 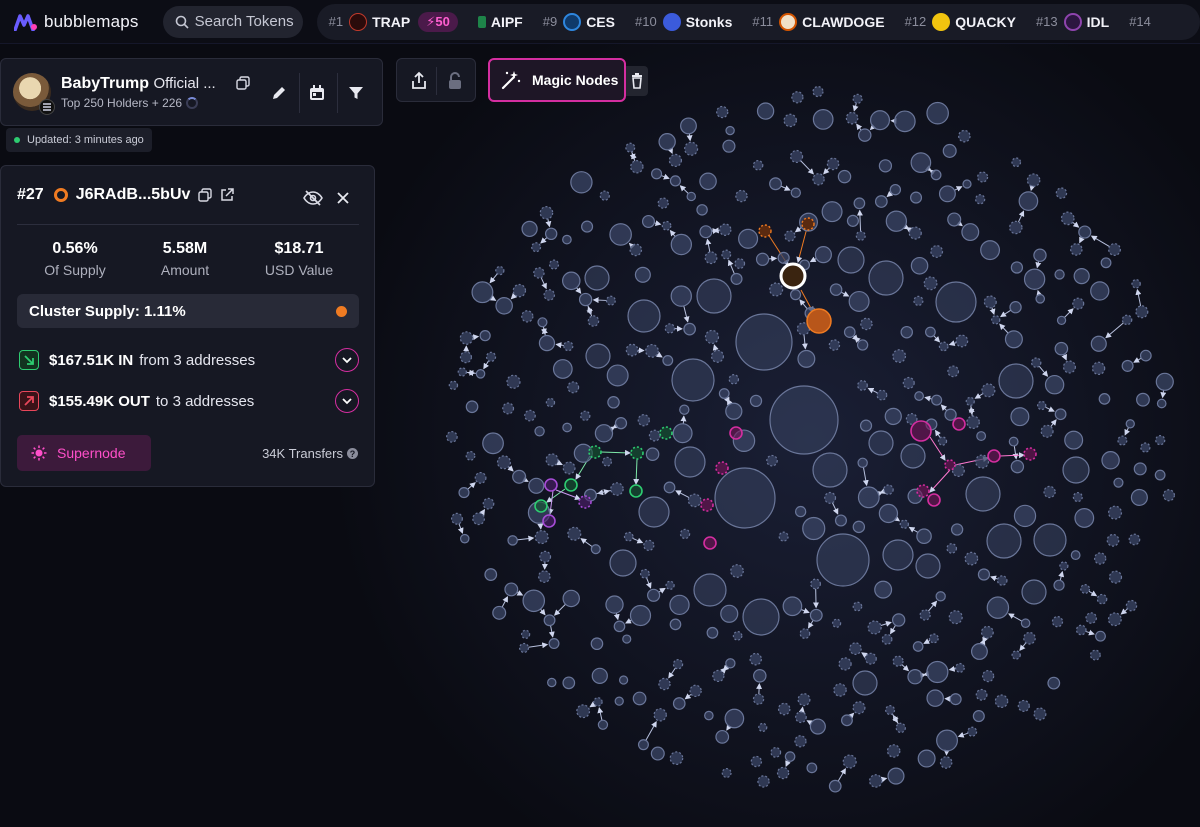 I want to click on lock-icon, so click(x=455, y=81).